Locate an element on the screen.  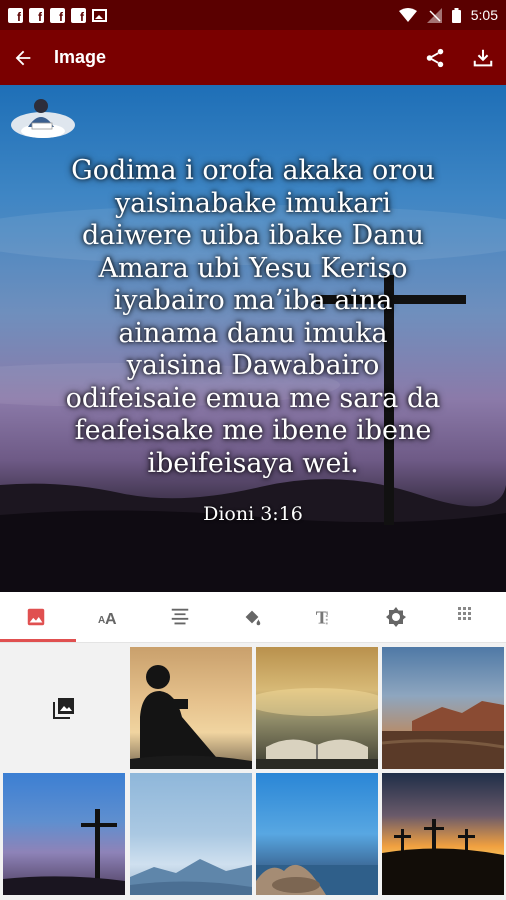
wifi-icon is located at coordinates (407, 15).